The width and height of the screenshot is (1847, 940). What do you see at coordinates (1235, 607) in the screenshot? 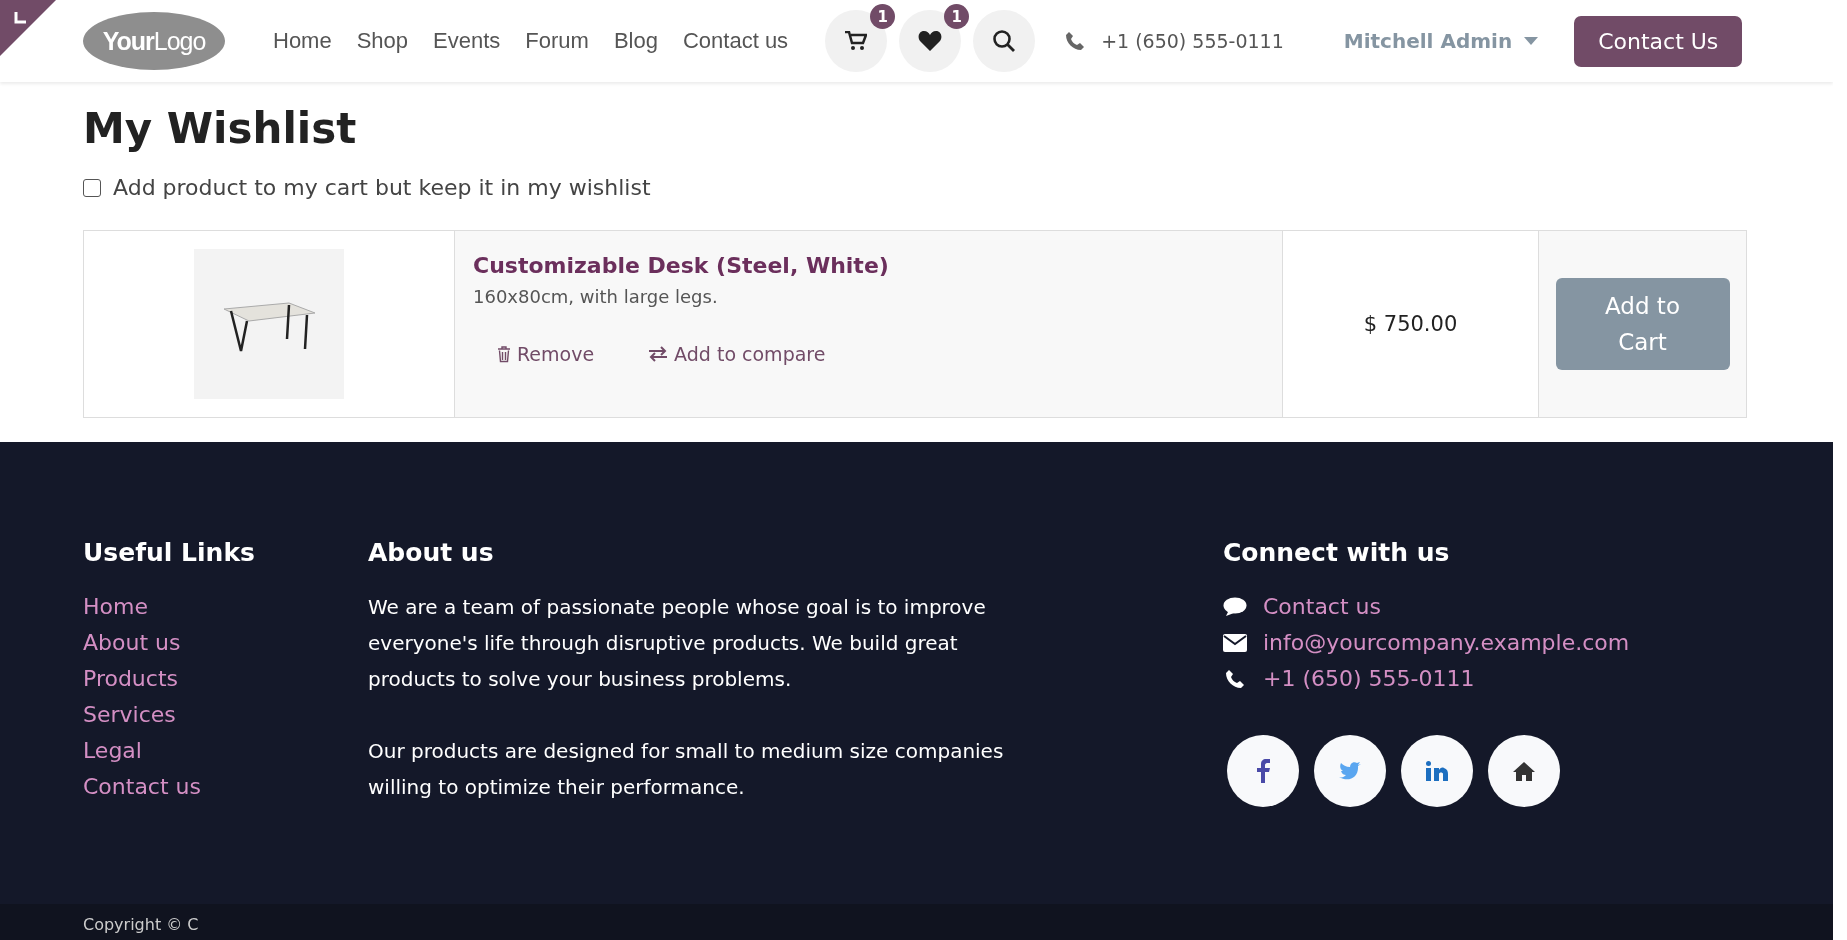
I see `chat-bubble-icon` at bounding box center [1235, 607].